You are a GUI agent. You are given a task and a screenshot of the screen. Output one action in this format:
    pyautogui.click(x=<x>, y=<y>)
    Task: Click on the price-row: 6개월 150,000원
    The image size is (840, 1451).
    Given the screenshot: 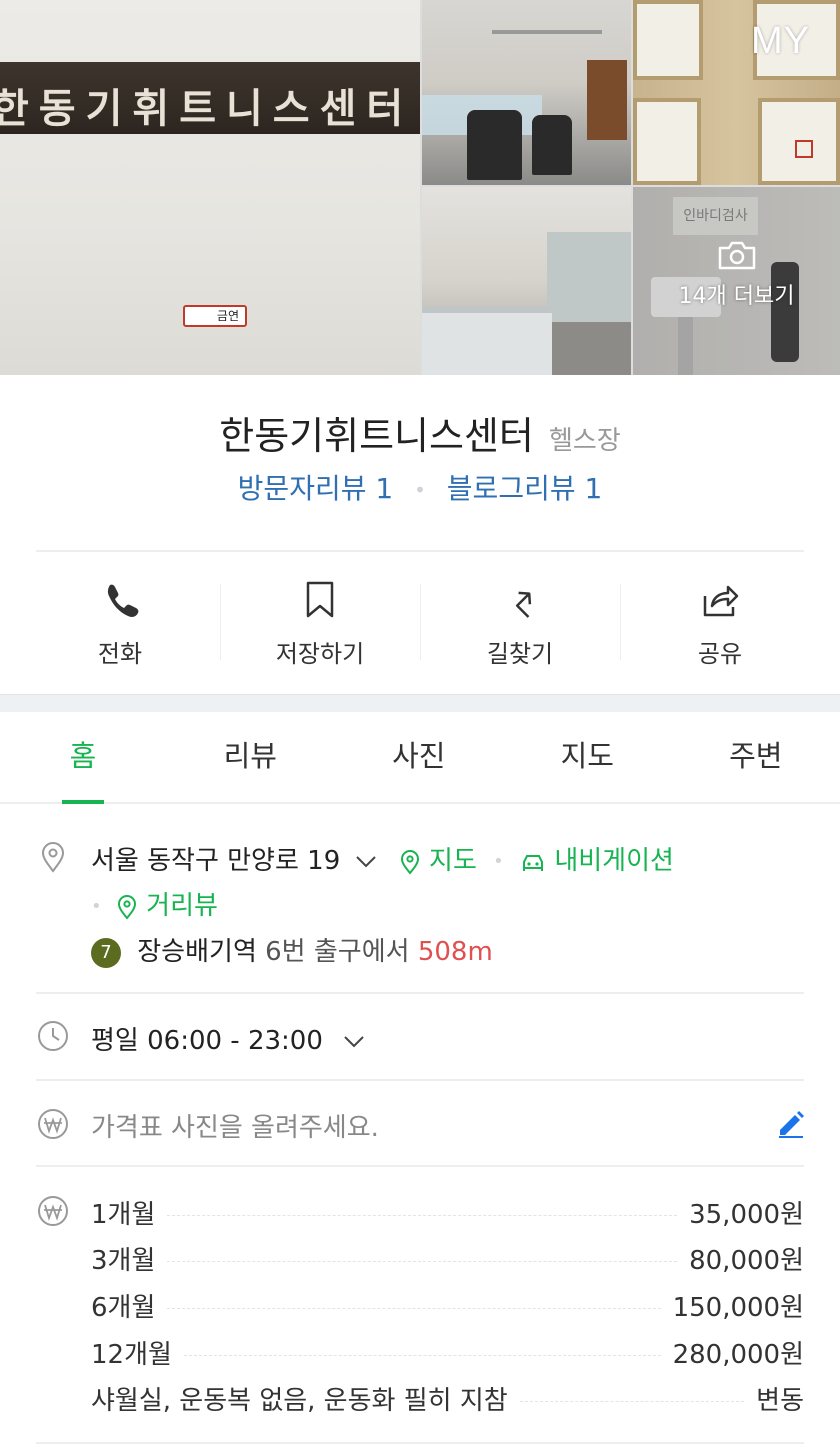 What is the action you would take?
    pyautogui.click(x=447, y=1305)
    